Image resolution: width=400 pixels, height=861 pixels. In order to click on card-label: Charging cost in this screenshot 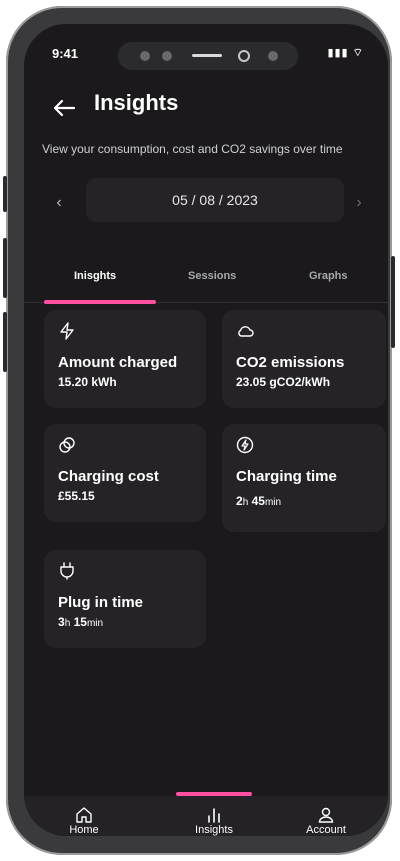, I will do `click(108, 476)`.